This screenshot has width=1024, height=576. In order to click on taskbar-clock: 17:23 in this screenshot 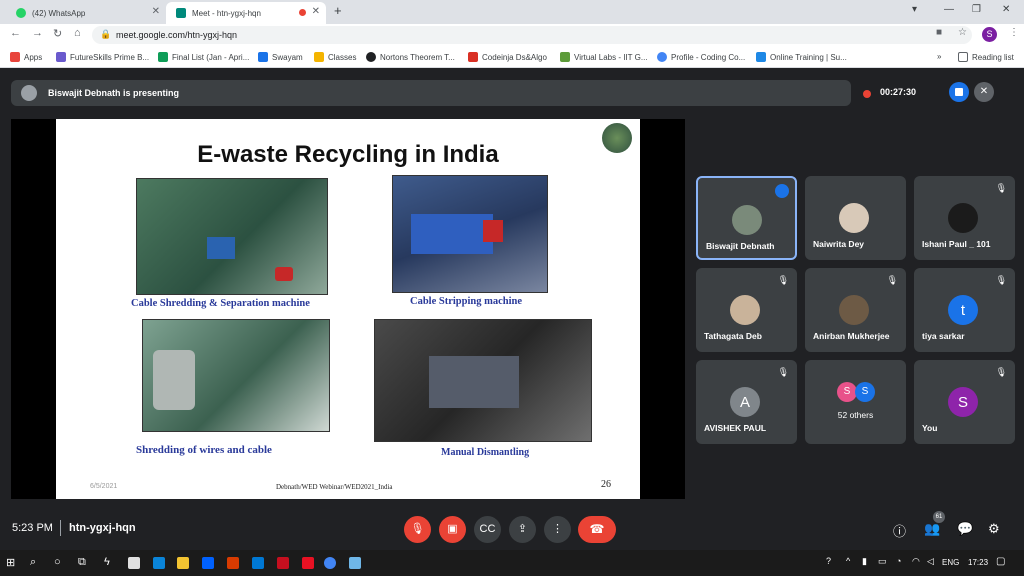, I will do `click(978, 562)`.